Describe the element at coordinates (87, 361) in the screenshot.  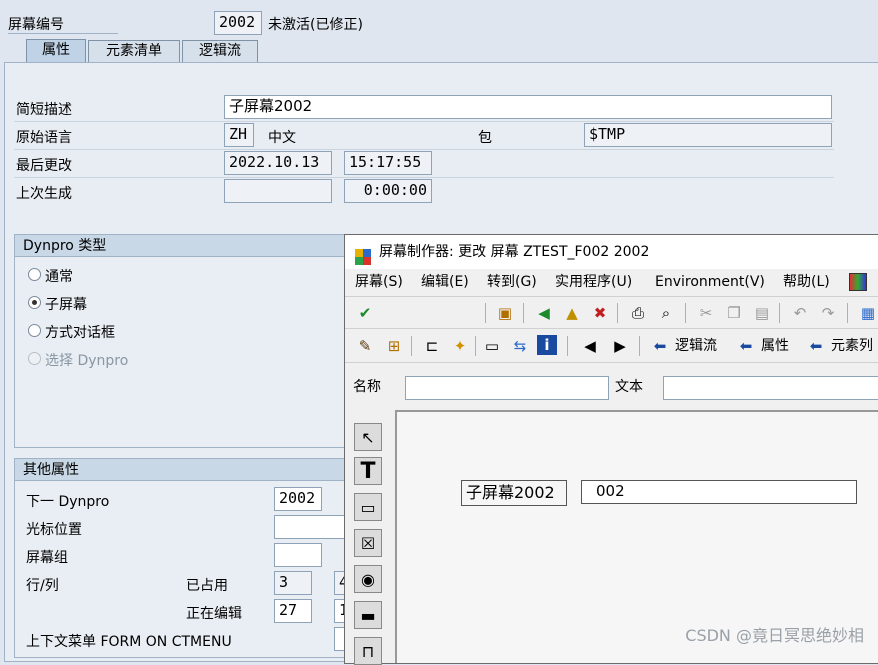
I see `radio-selection-dynpro-label: 选择 Dynpro` at that location.